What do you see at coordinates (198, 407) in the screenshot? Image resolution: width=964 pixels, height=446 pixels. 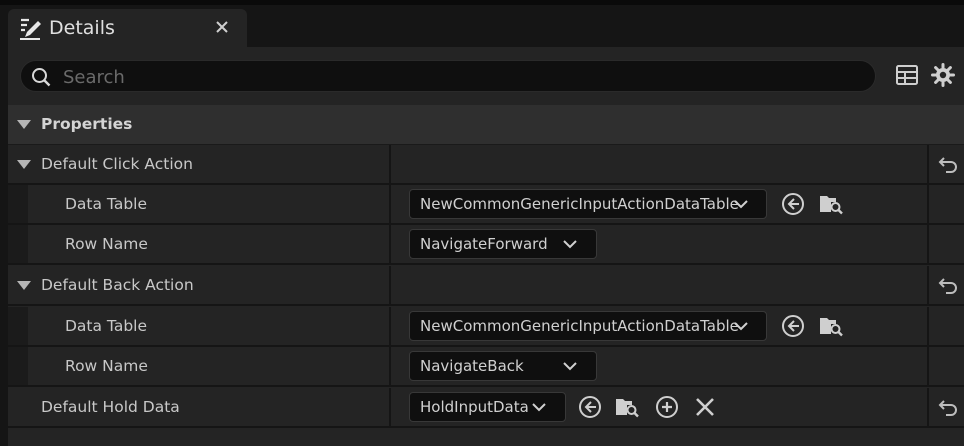 I see `name-cell: Default Hold Data` at bounding box center [198, 407].